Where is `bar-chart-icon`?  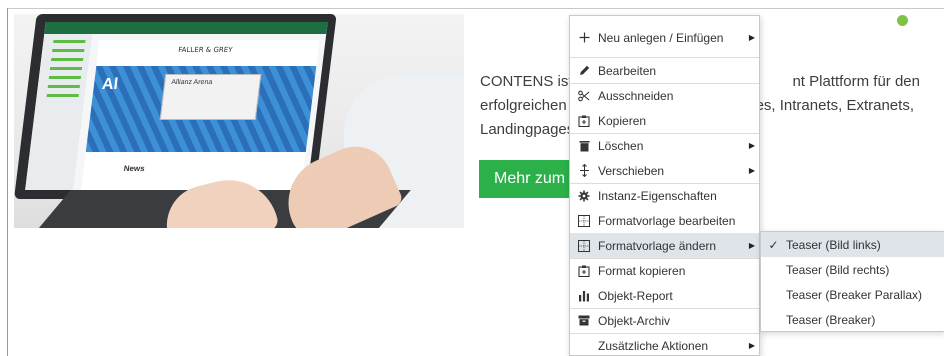
bar-chart-icon is located at coordinates (584, 296).